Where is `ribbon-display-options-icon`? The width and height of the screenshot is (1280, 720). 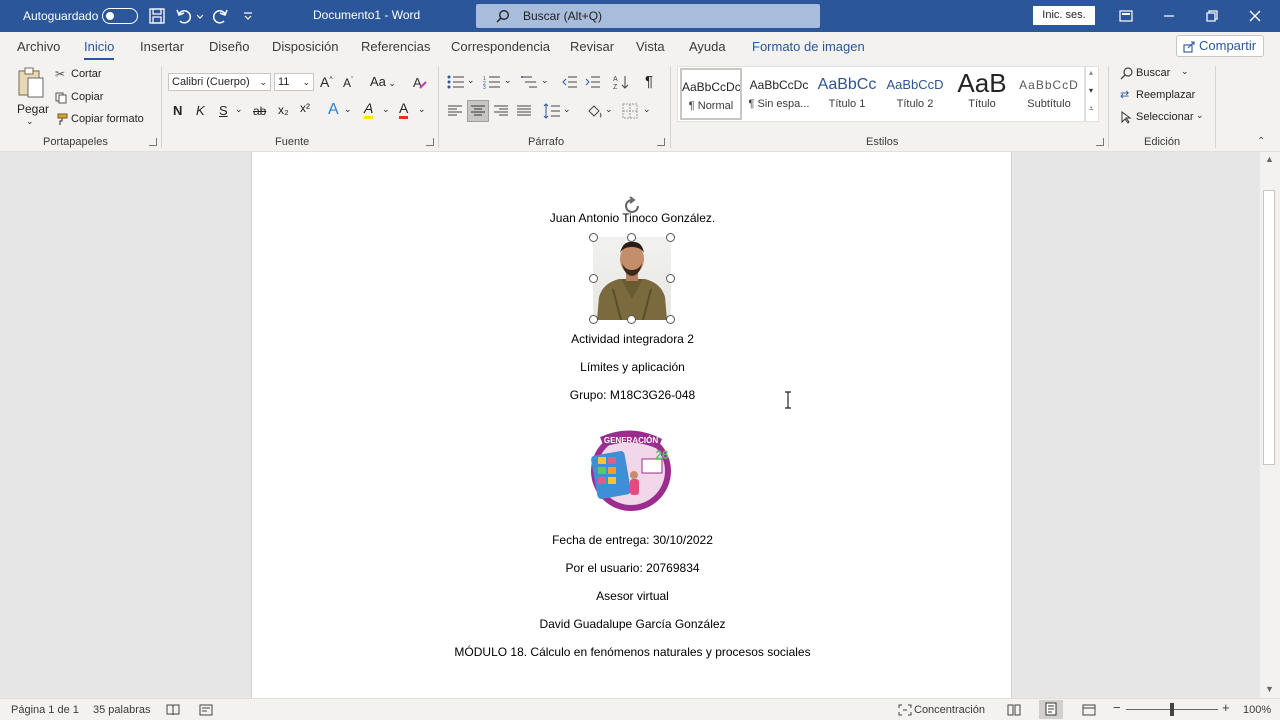 ribbon-display-options-icon is located at coordinates (1126, 16).